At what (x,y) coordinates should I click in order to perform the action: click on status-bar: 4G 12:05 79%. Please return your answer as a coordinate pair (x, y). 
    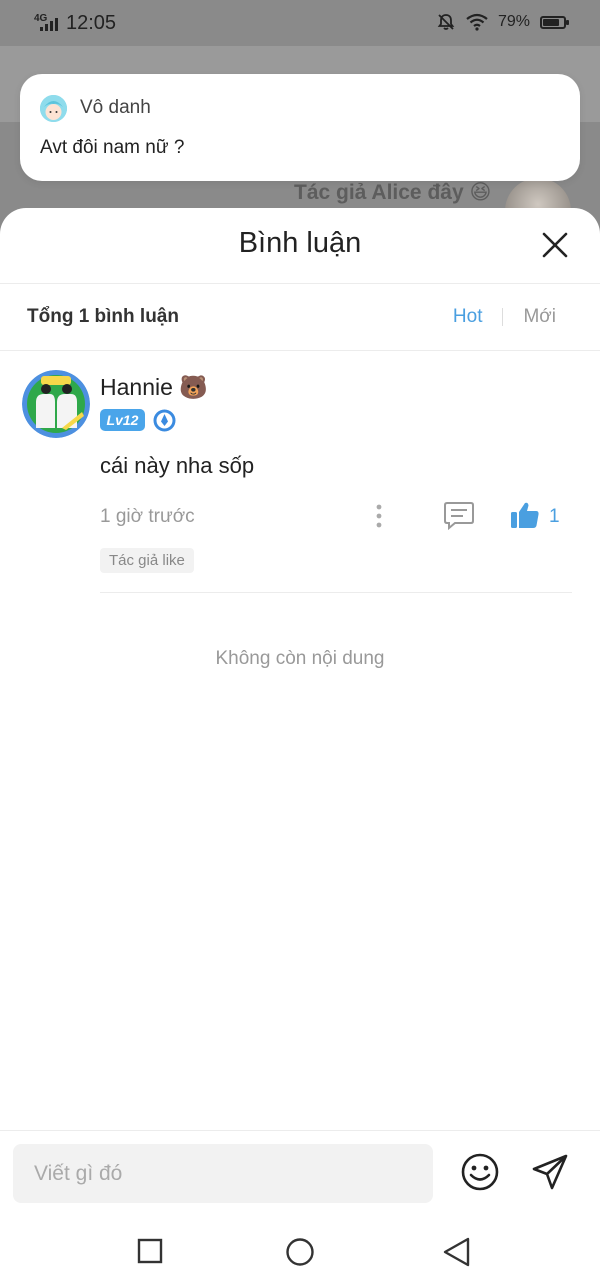
    Looking at the image, I should click on (300, 23).